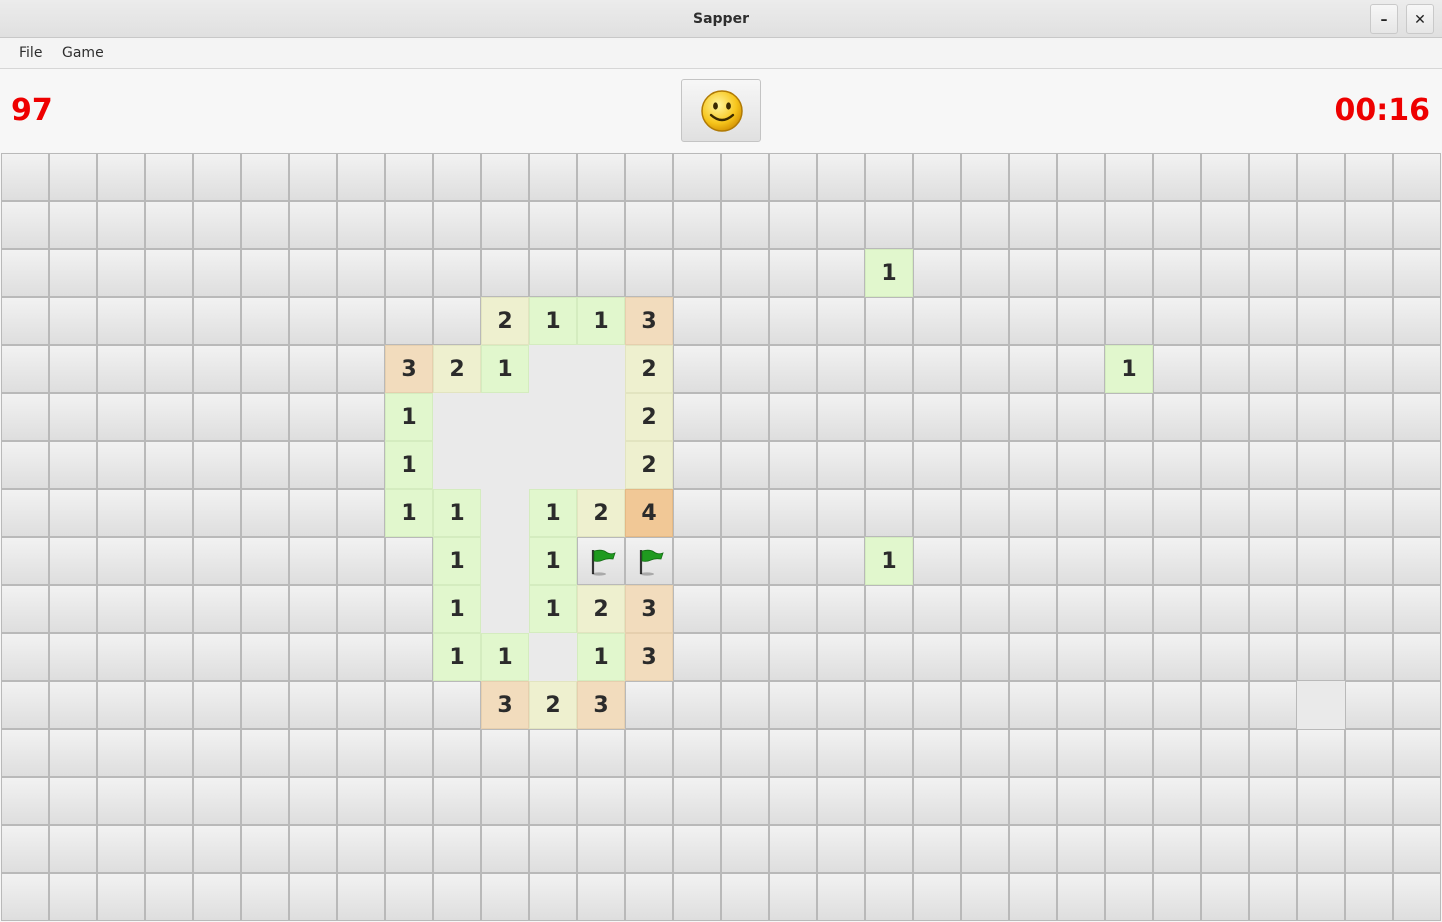 Image resolution: width=1442 pixels, height=922 pixels. What do you see at coordinates (83, 53) in the screenshot?
I see `menu-game: Game` at bounding box center [83, 53].